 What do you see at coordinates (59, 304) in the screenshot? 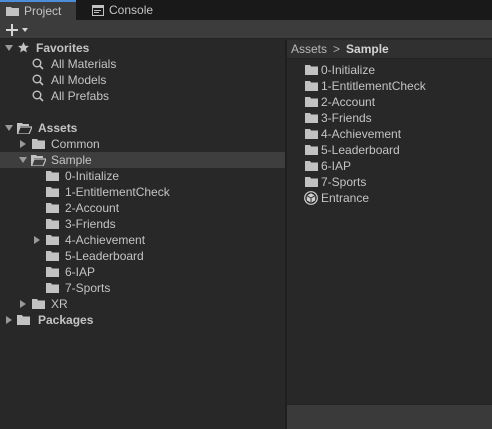
I see `tree-label: XR` at bounding box center [59, 304].